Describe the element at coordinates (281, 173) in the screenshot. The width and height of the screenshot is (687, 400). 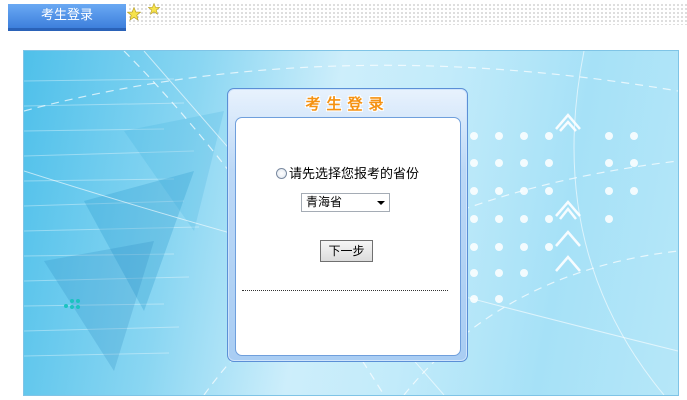
I see `radio-icon` at that location.